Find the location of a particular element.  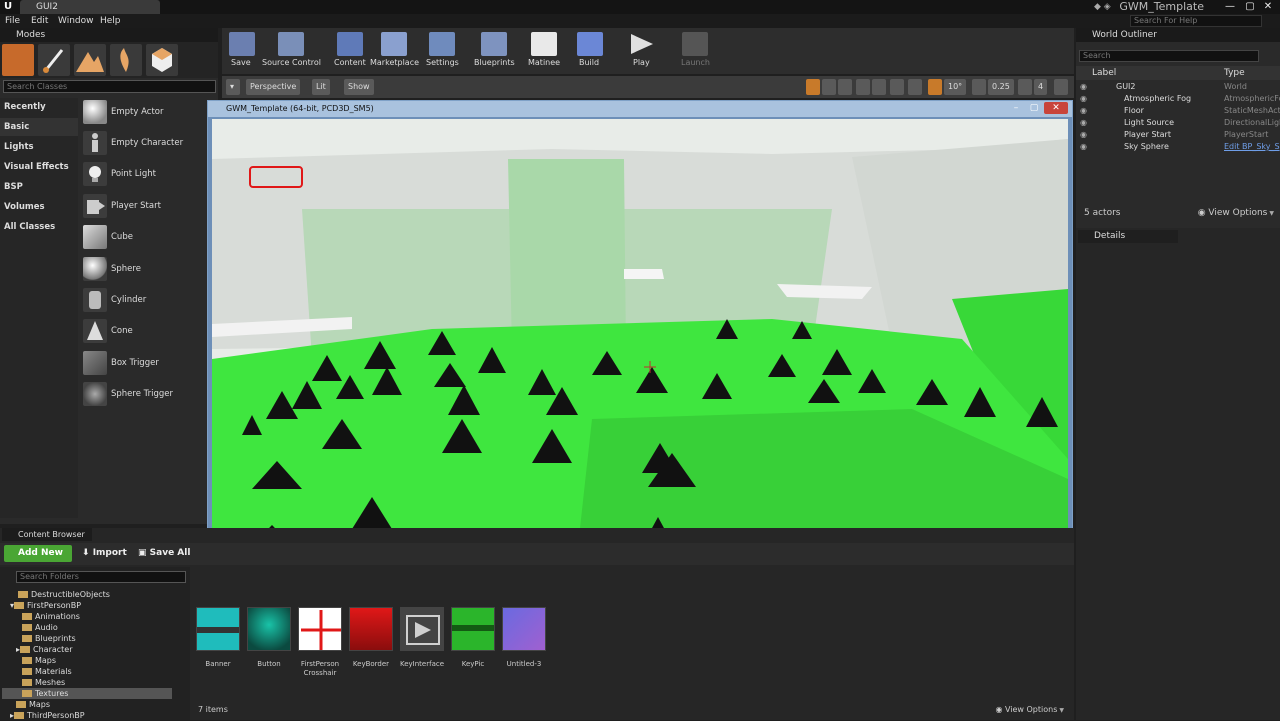

menu-edit: Edit is located at coordinates (39, 21).